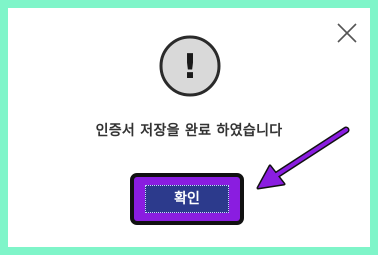 The width and height of the screenshot is (378, 255). I want to click on arrow-pointer, so click(303, 158).